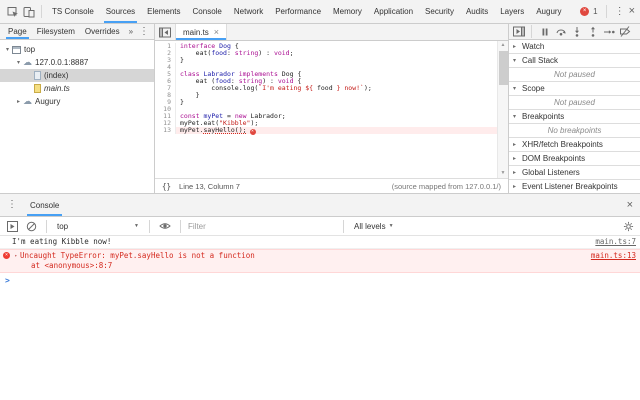  Describe the element at coordinates (585, 11) in the screenshot. I see `error-badge-icon: ×` at that location.